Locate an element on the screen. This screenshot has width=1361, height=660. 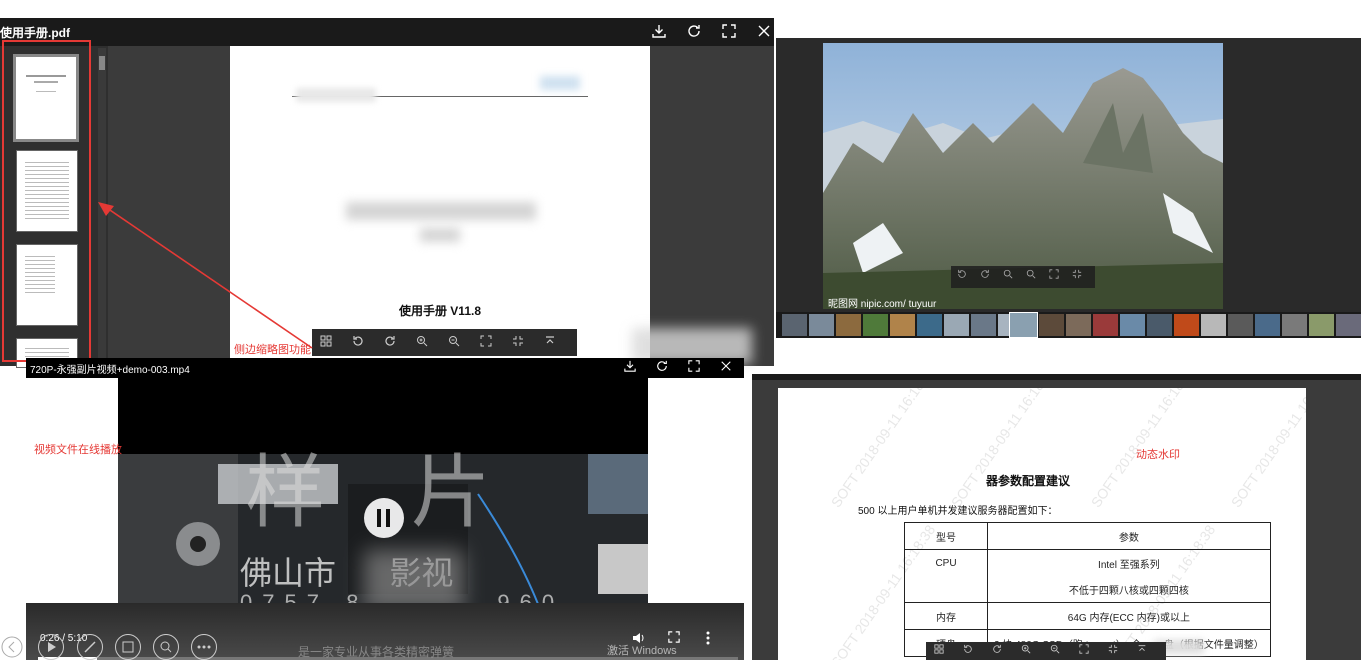
blurred-subtitle is located at coordinates (440, 235).